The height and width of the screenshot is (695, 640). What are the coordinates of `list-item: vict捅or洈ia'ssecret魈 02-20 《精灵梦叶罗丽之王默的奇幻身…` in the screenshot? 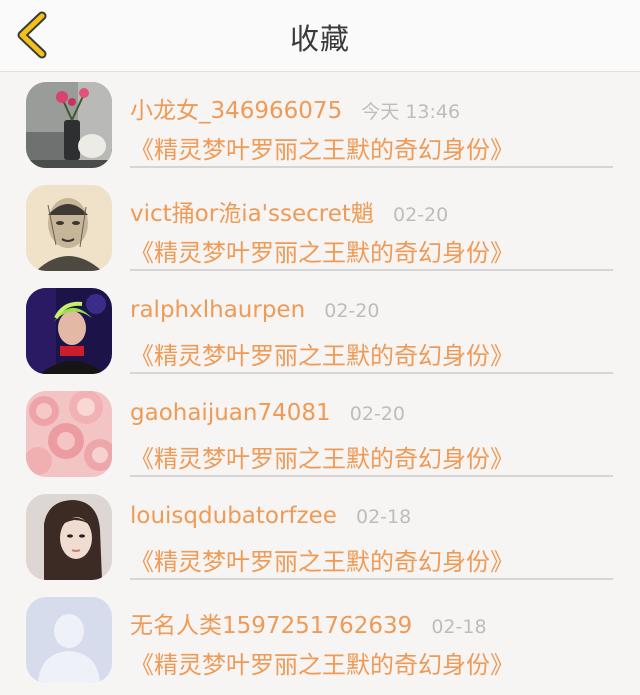 It's located at (320, 226).